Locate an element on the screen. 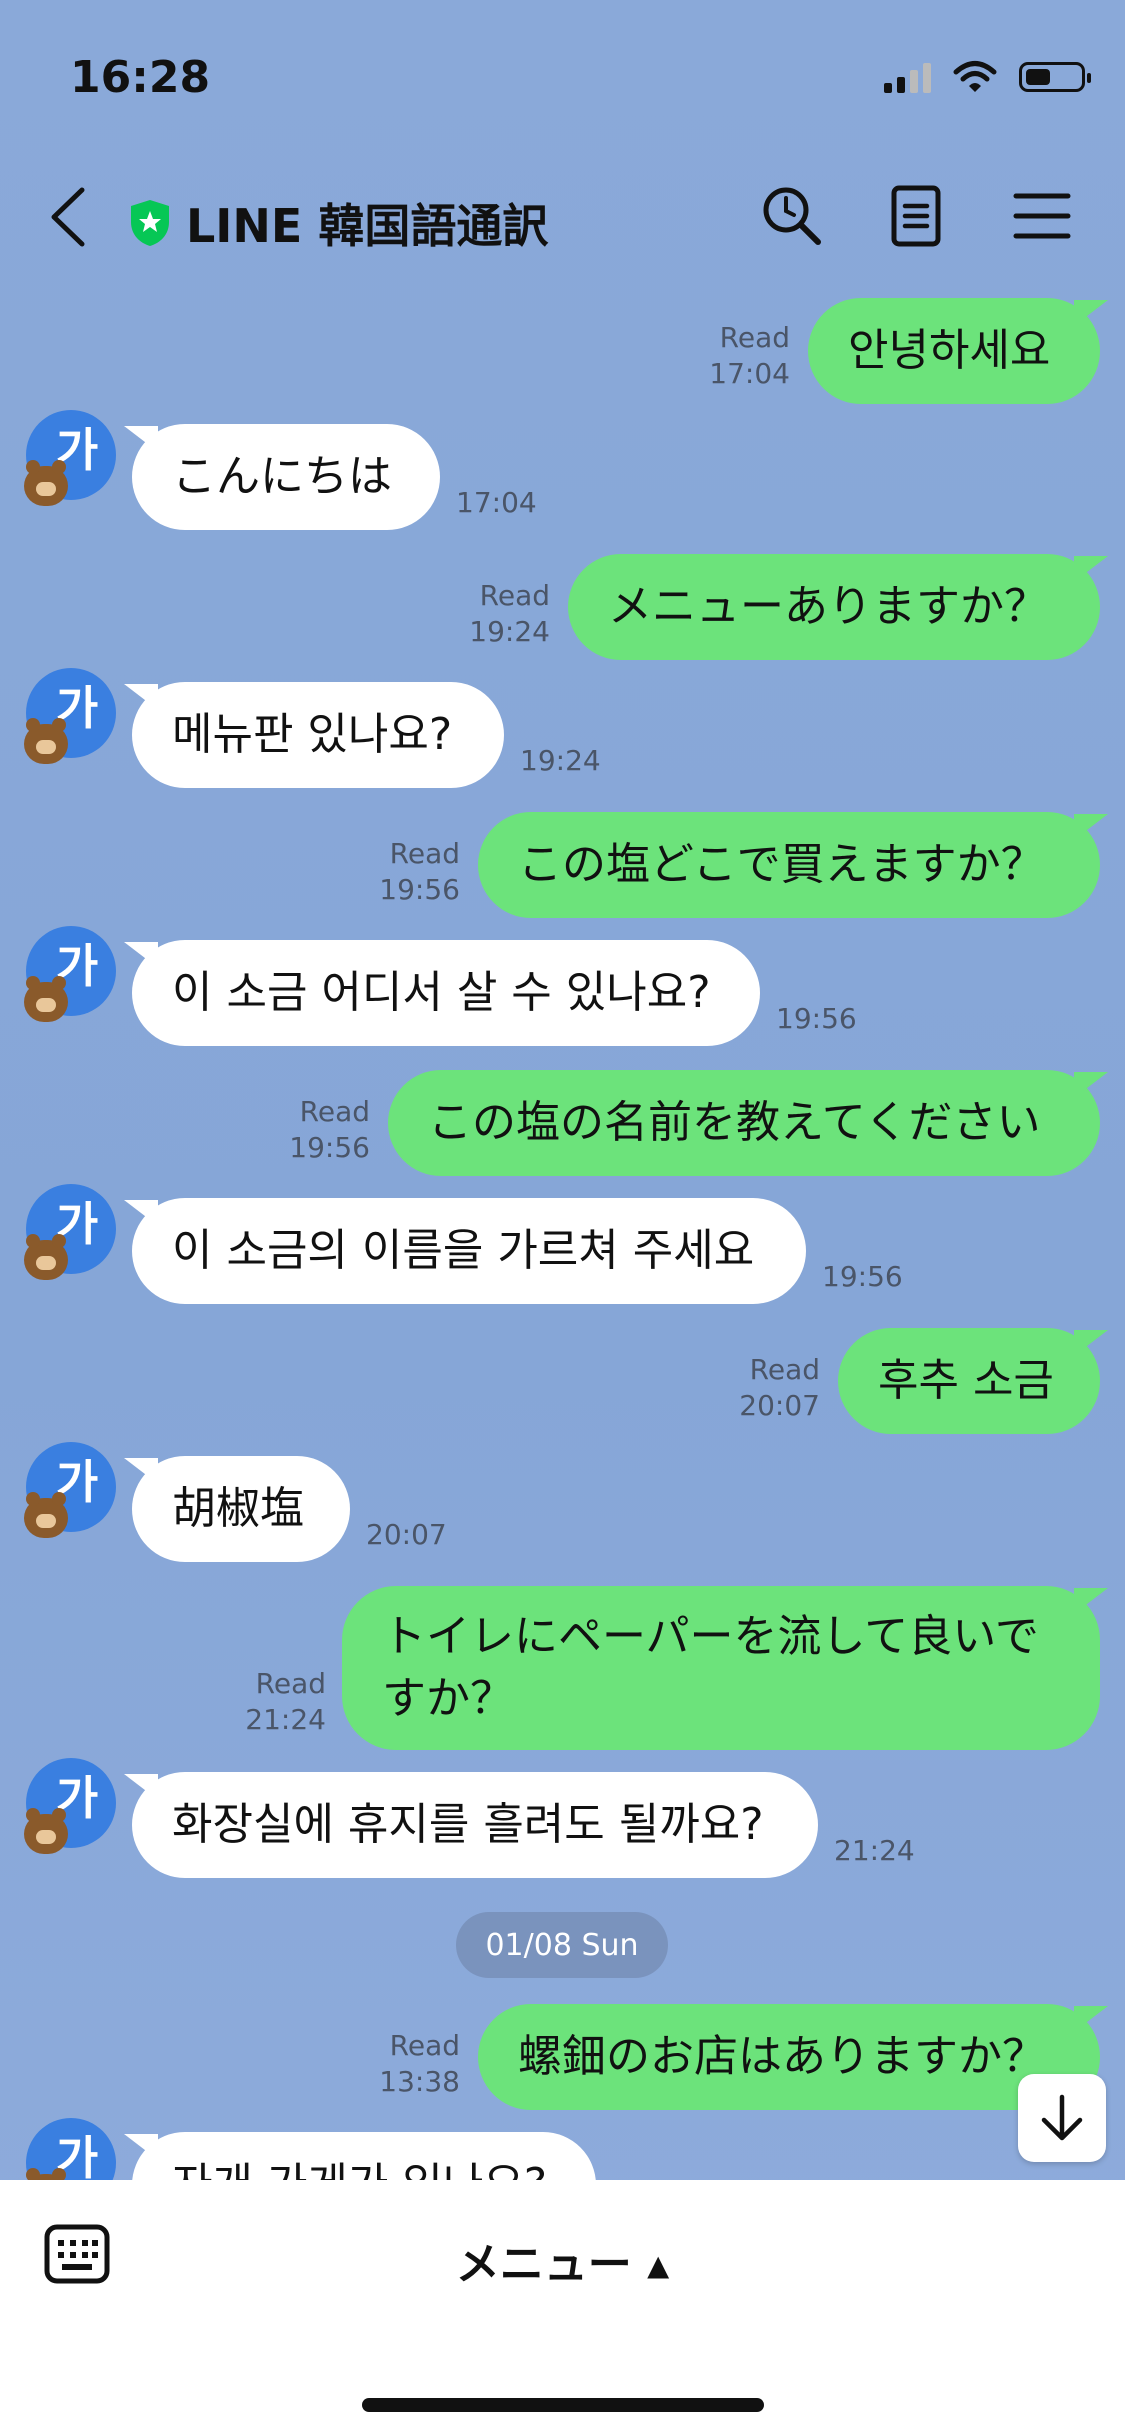  message-text: 이 소금의 이름을 가르쳐 주세요 is located at coordinates (463, 1250).